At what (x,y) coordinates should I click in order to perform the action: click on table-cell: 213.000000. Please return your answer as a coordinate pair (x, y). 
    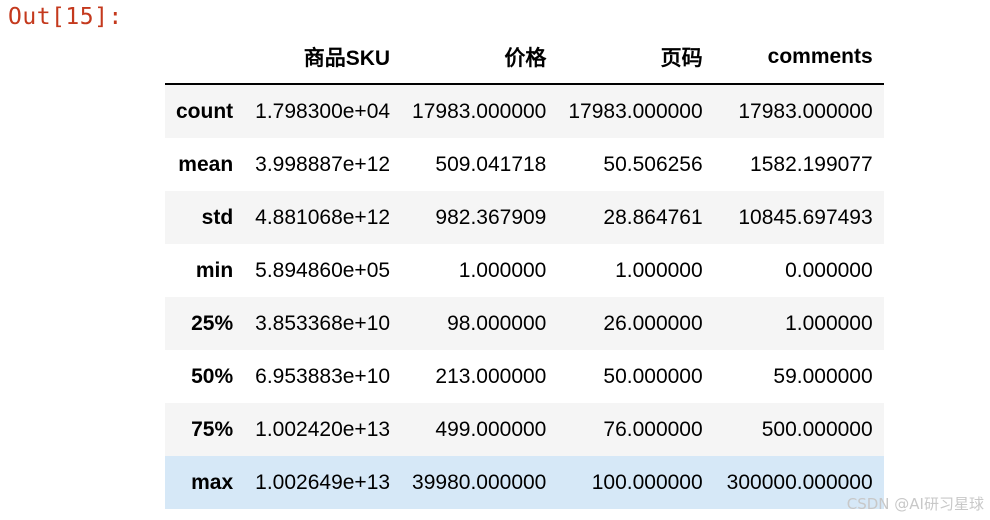
    Looking at the image, I should click on (491, 376).